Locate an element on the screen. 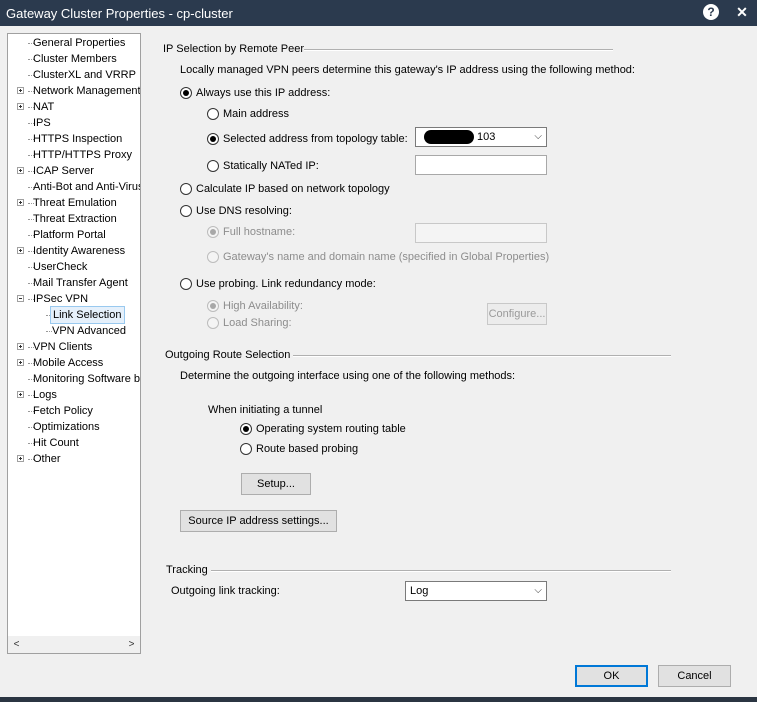 The width and height of the screenshot is (757, 702). outgoing-link-tracking-select: Log ⌵ is located at coordinates (476, 591).